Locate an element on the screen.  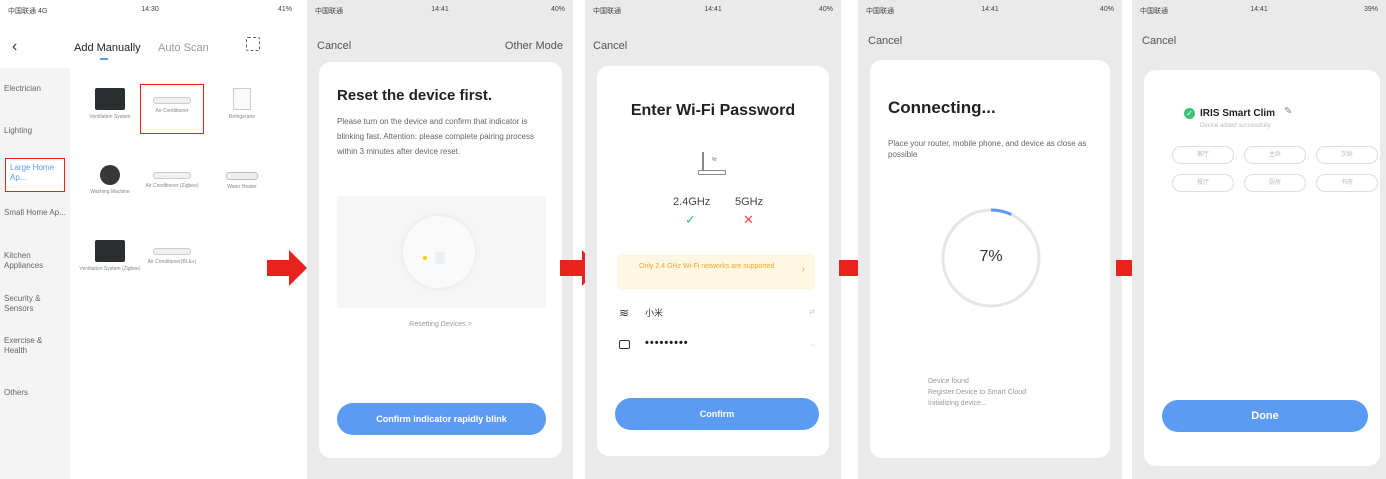
sidebar-item-kitchen: Kitchen Appliances is located at coordinates (35, 261).